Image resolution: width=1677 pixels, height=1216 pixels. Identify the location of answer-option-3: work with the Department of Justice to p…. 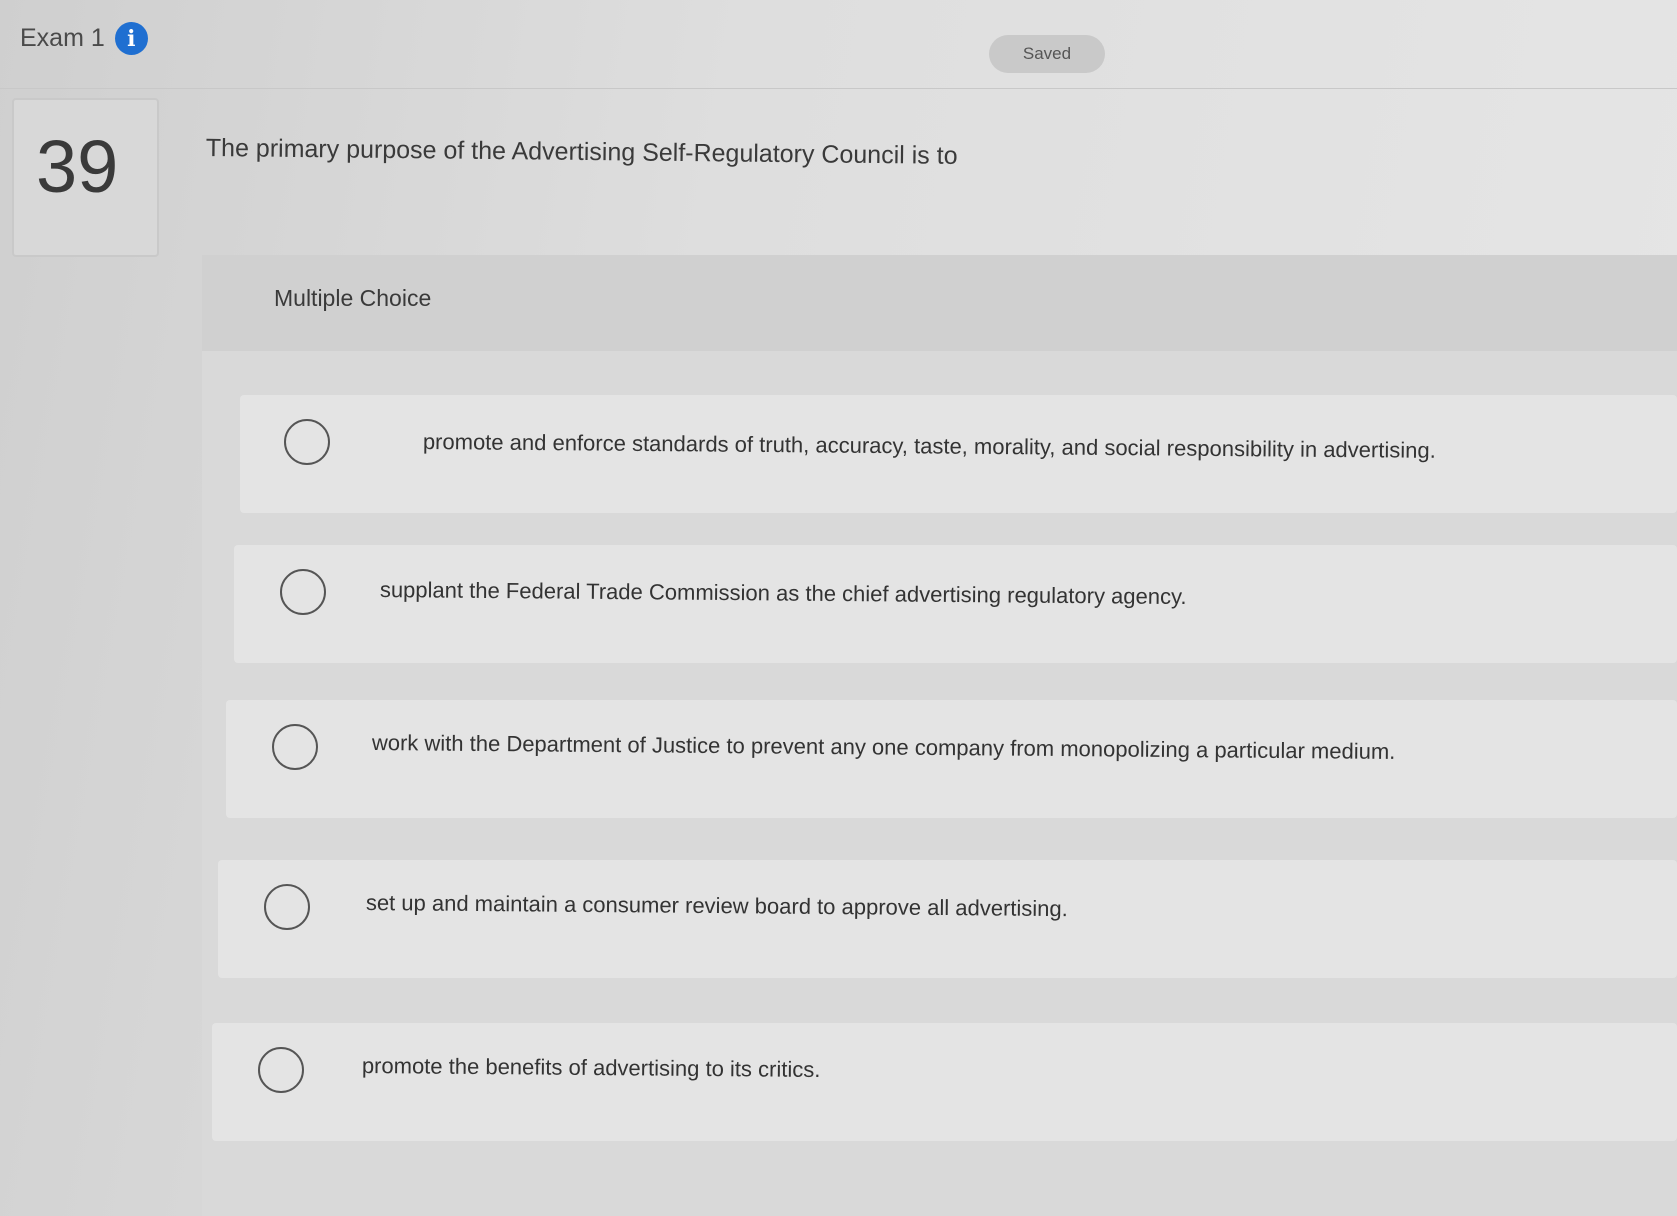
(951, 759).